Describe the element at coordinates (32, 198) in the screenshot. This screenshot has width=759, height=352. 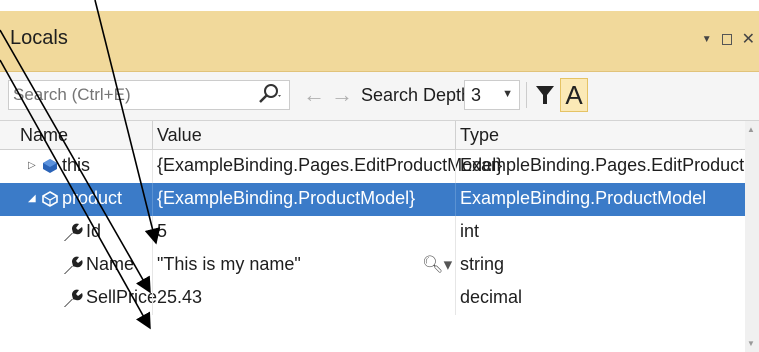
I see `collapse-arrow-icon: ◢` at that location.